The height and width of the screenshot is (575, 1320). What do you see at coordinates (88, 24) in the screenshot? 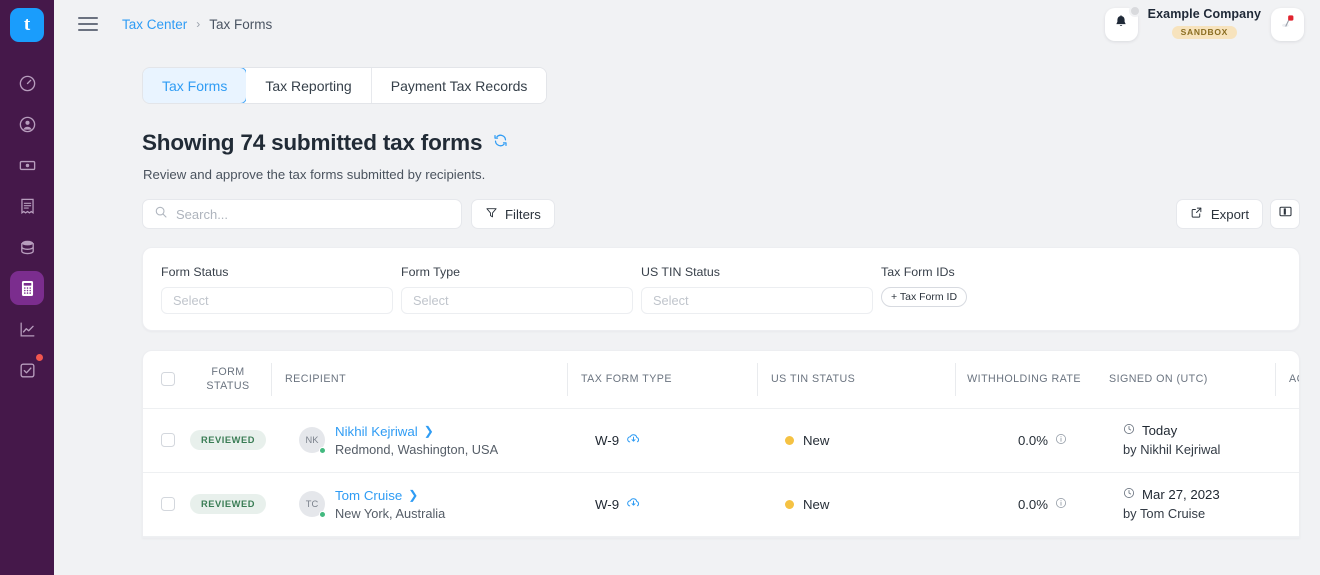
I see `hamburger-icon` at bounding box center [88, 24].